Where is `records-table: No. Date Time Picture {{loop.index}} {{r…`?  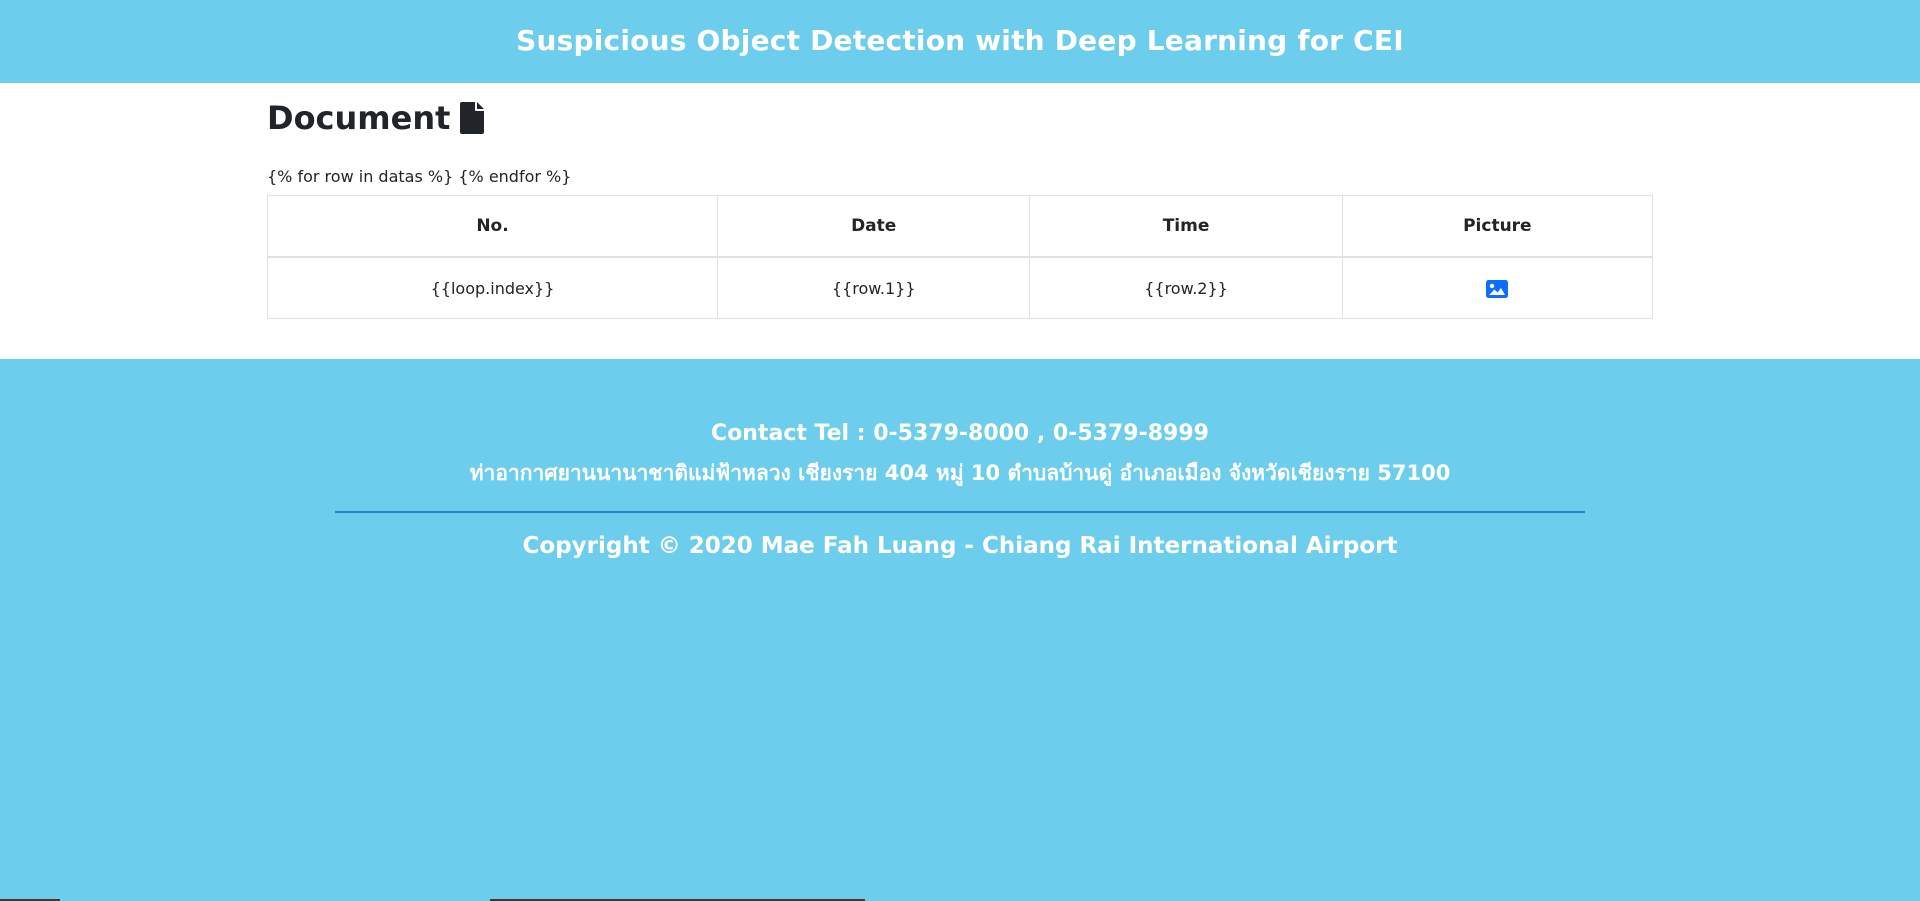
records-table: No. Date Time Picture {{loop.index}} {{r… is located at coordinates (960, 257).